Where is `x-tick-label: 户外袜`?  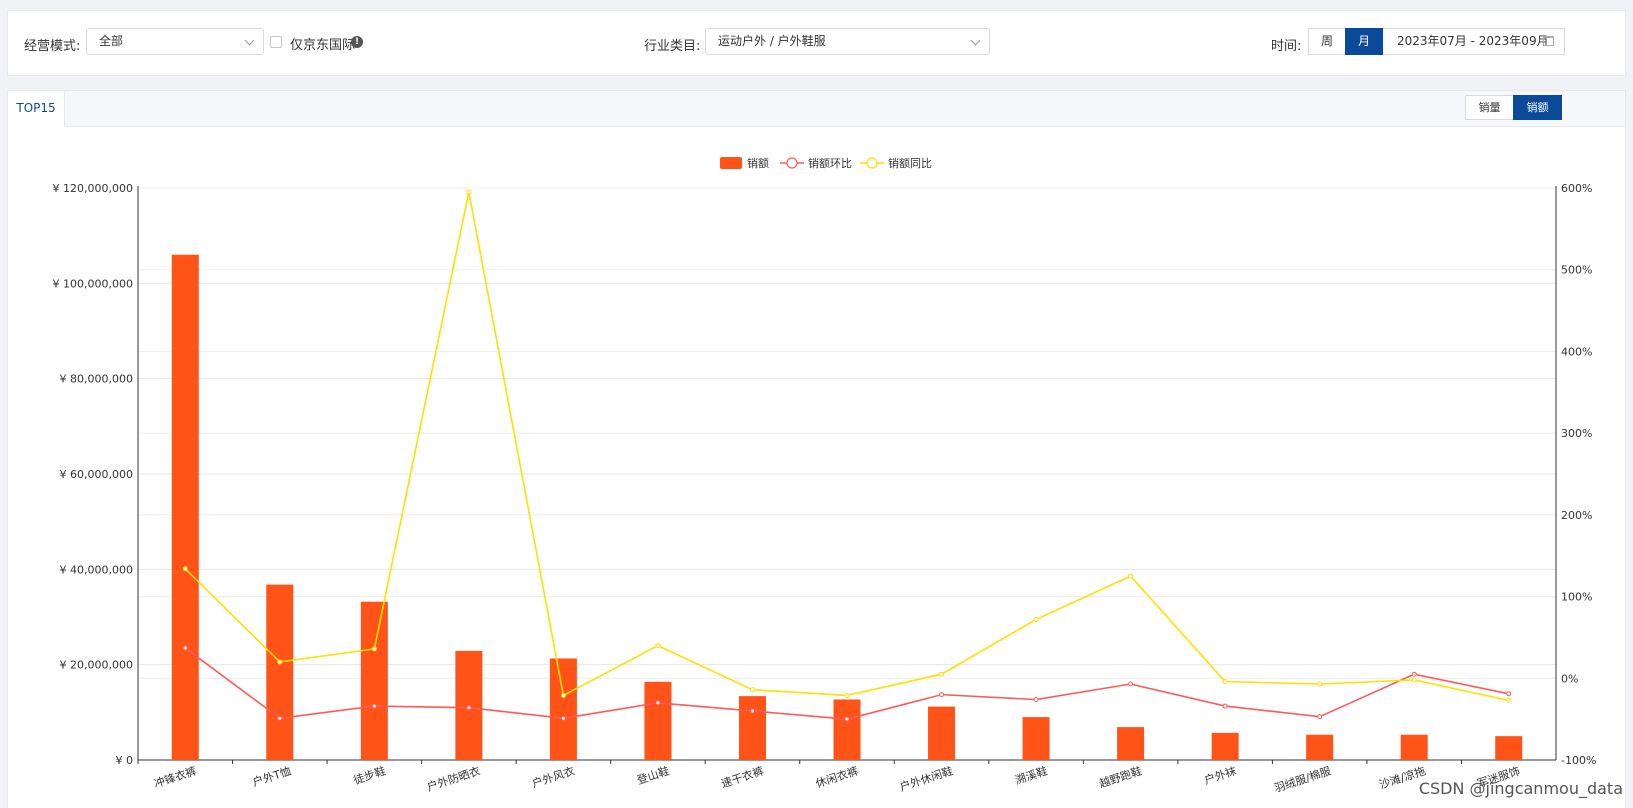 x-tick-label: 户外袜 is located at coordinates (1220, 776).